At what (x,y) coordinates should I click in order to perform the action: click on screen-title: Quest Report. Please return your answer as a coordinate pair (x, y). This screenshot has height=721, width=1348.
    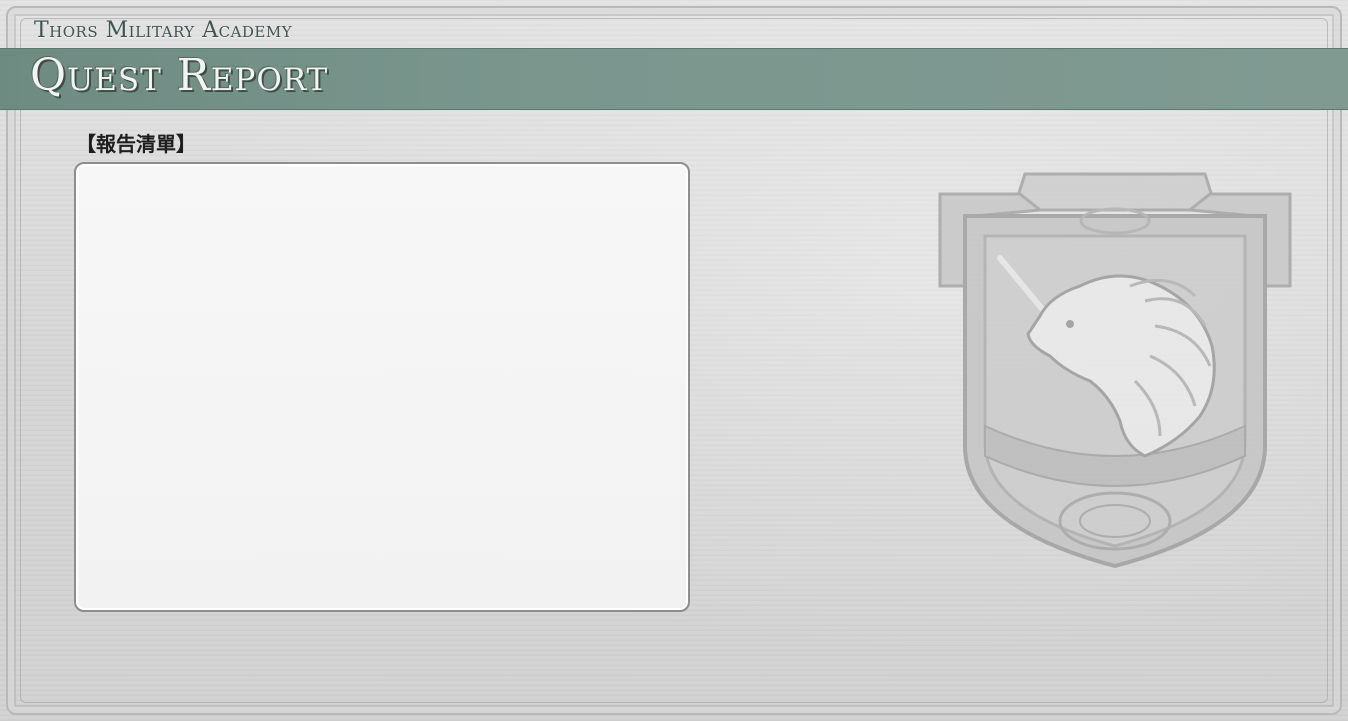
    Looking at the image, I should click on (179, 75).